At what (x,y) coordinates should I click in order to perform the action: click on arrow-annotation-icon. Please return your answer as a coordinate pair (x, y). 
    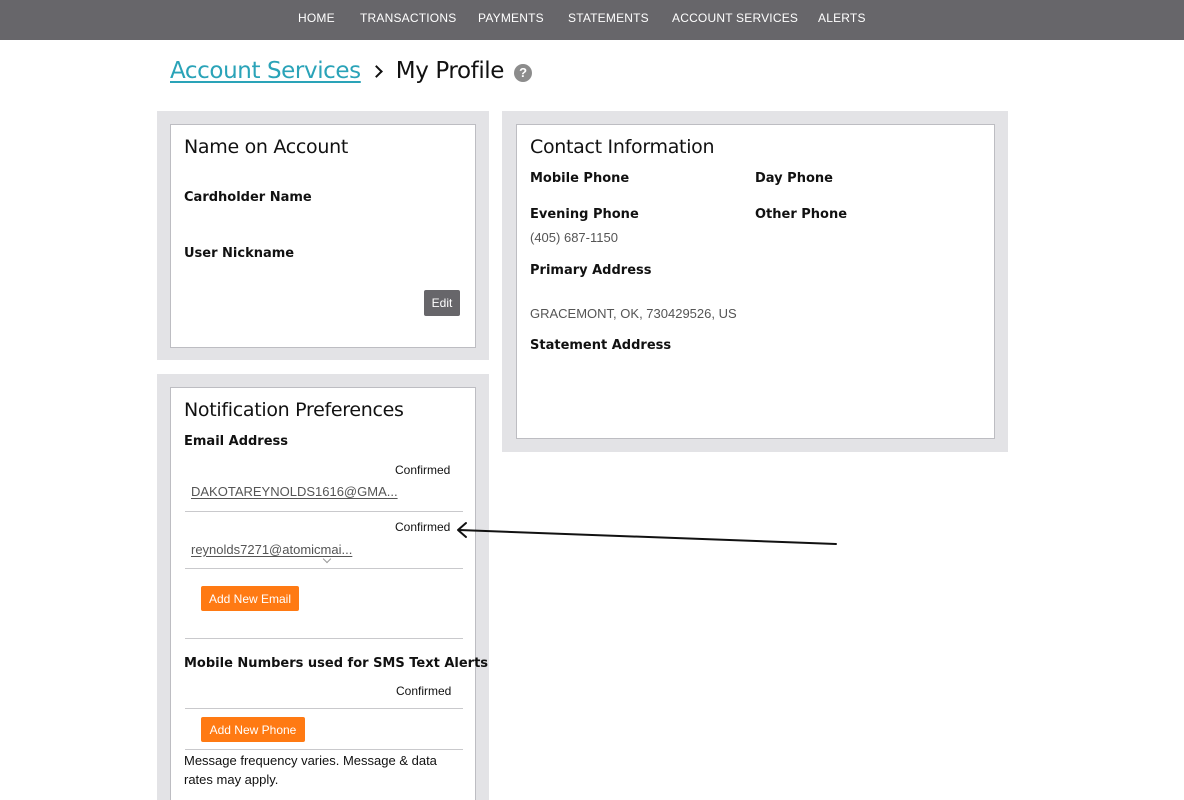
    Looking at the image, I should click on (647, 533).